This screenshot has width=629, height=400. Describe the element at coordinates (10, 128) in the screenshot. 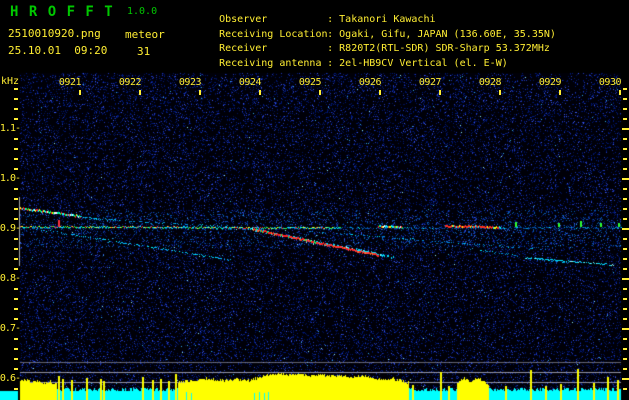

I see `freq-label: 1.1-` at that location.